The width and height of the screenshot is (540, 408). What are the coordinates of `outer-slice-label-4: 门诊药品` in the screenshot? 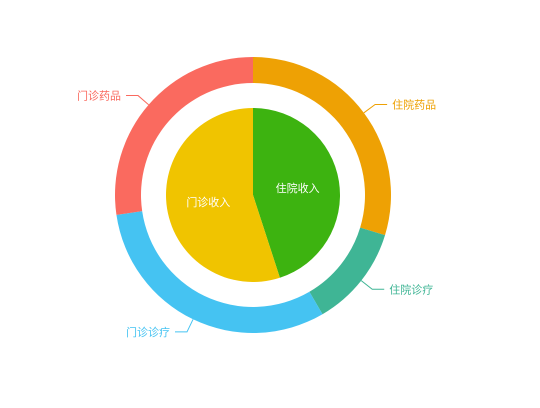 It's located at (99, 96).